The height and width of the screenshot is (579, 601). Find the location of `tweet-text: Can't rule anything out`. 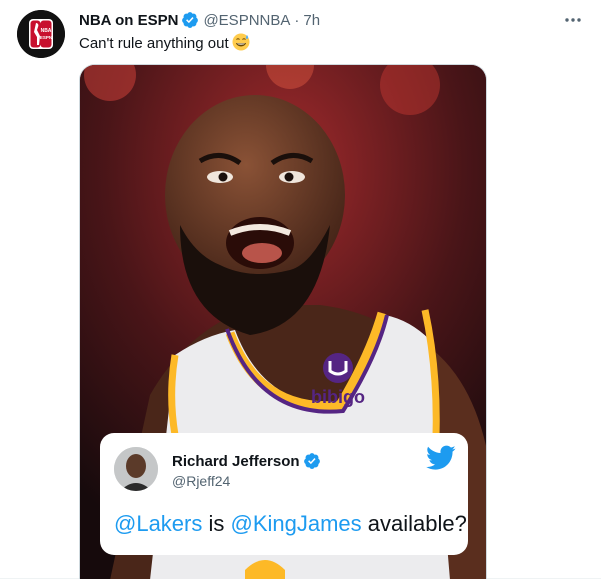

tweet-text: Can't rule anything out is located at coordinates (164, 43).